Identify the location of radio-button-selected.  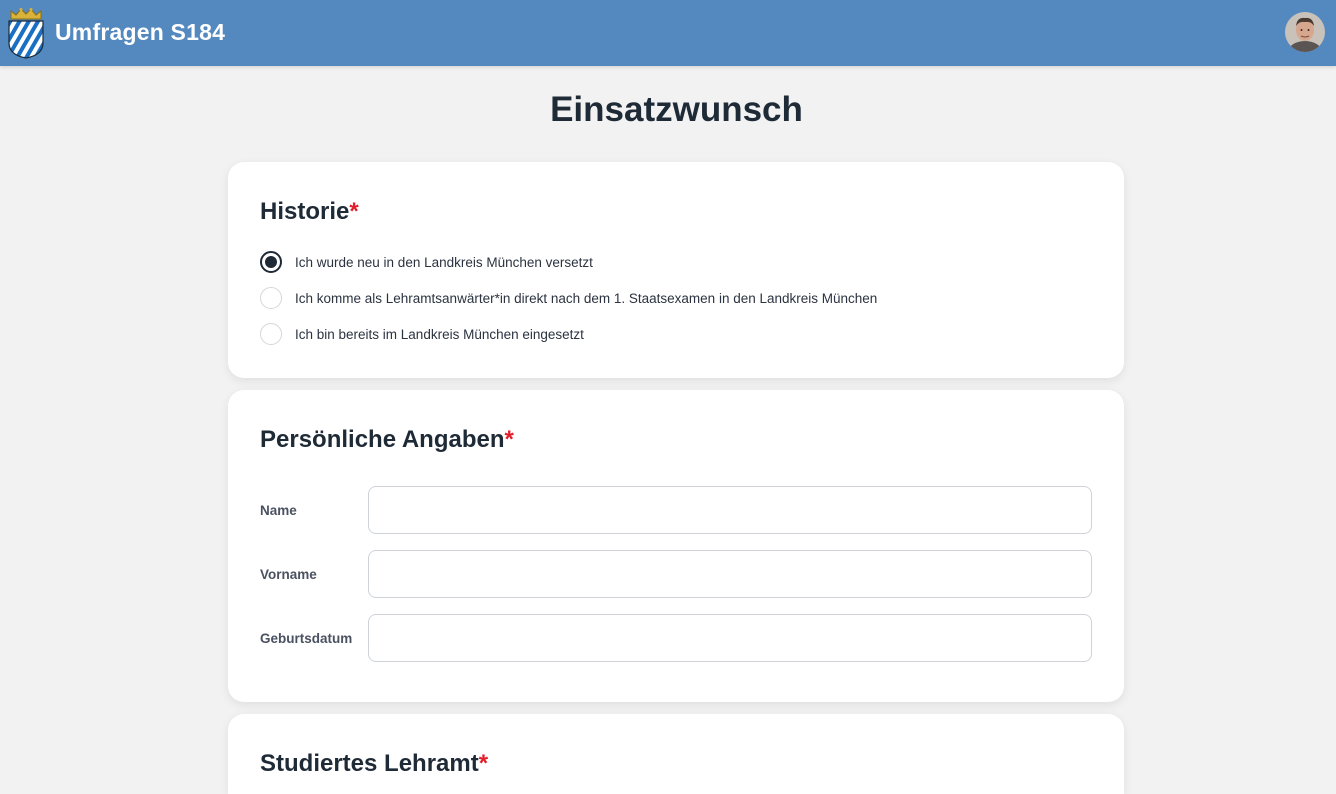
(271, 262).